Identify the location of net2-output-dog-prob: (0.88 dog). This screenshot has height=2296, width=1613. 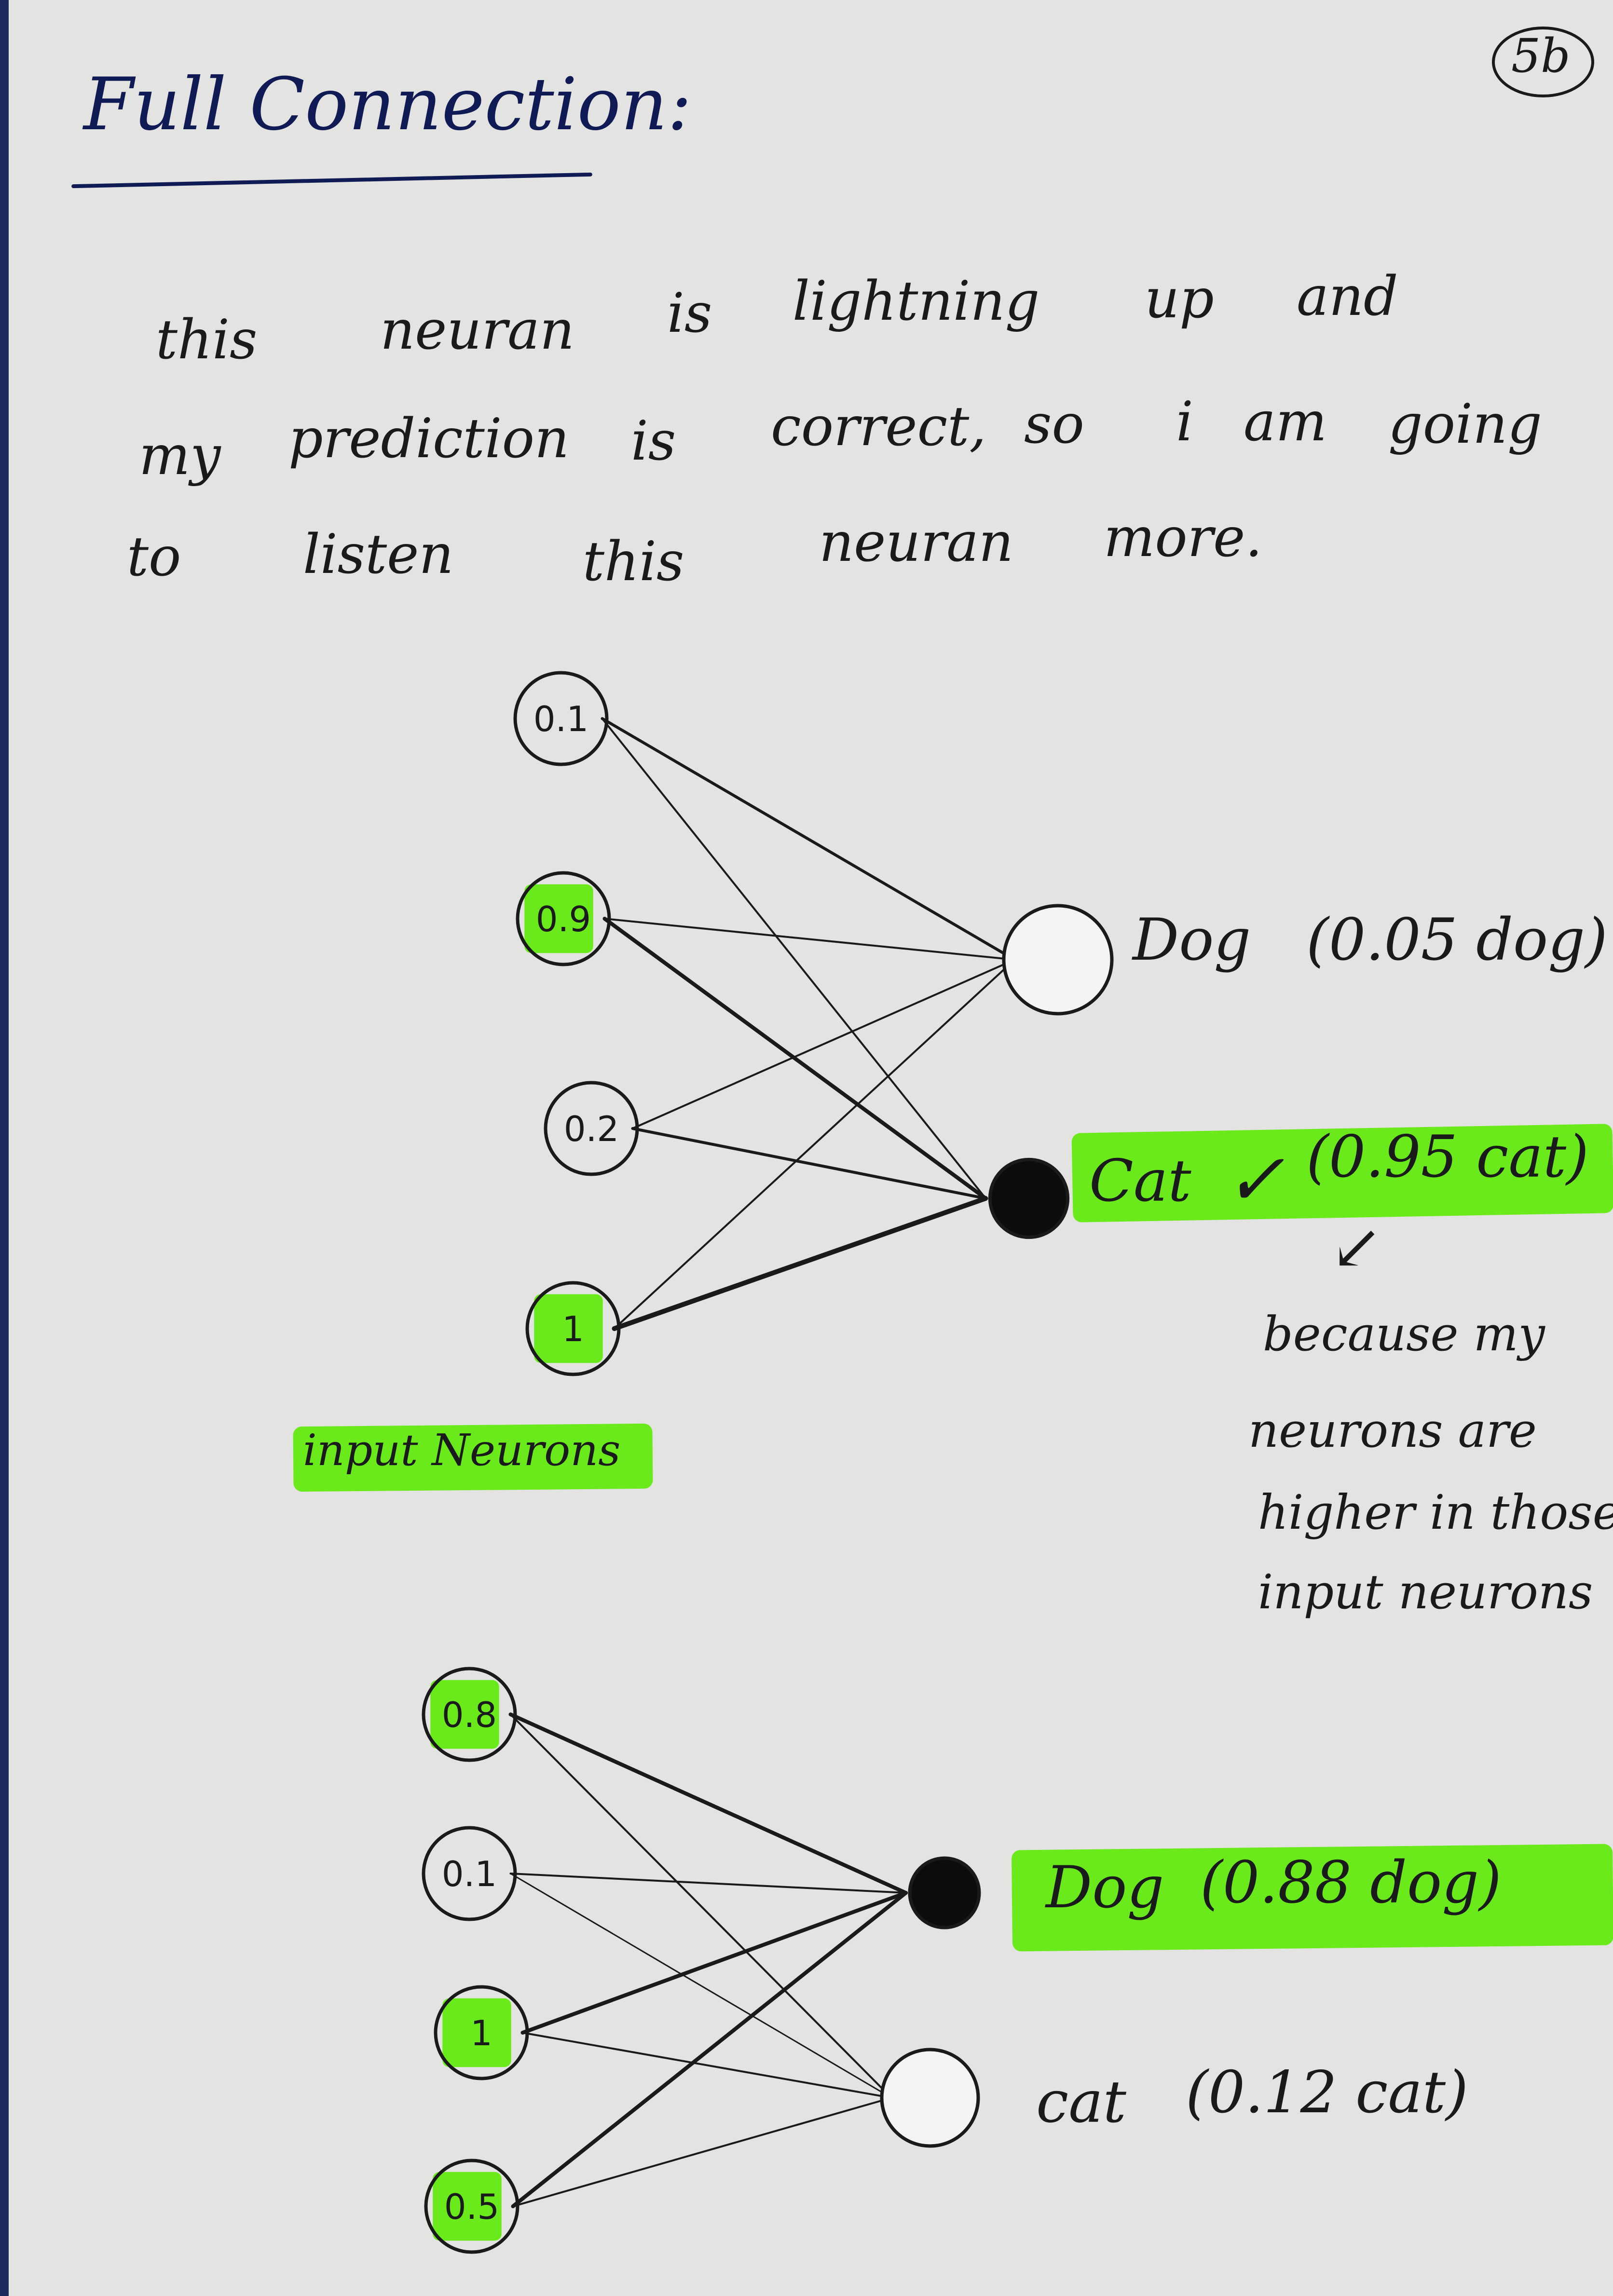
(1351, 1882).